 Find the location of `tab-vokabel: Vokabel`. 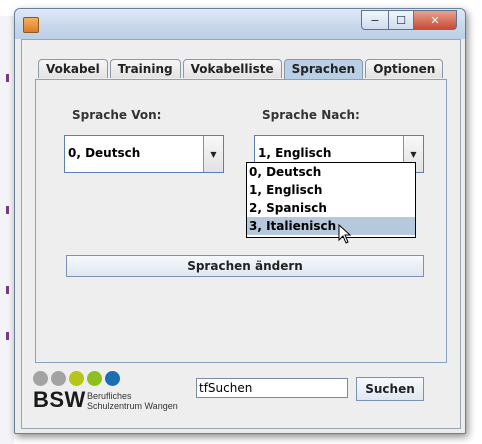

tab-vokabel: Vokabel is located at coordinates (73, 68).